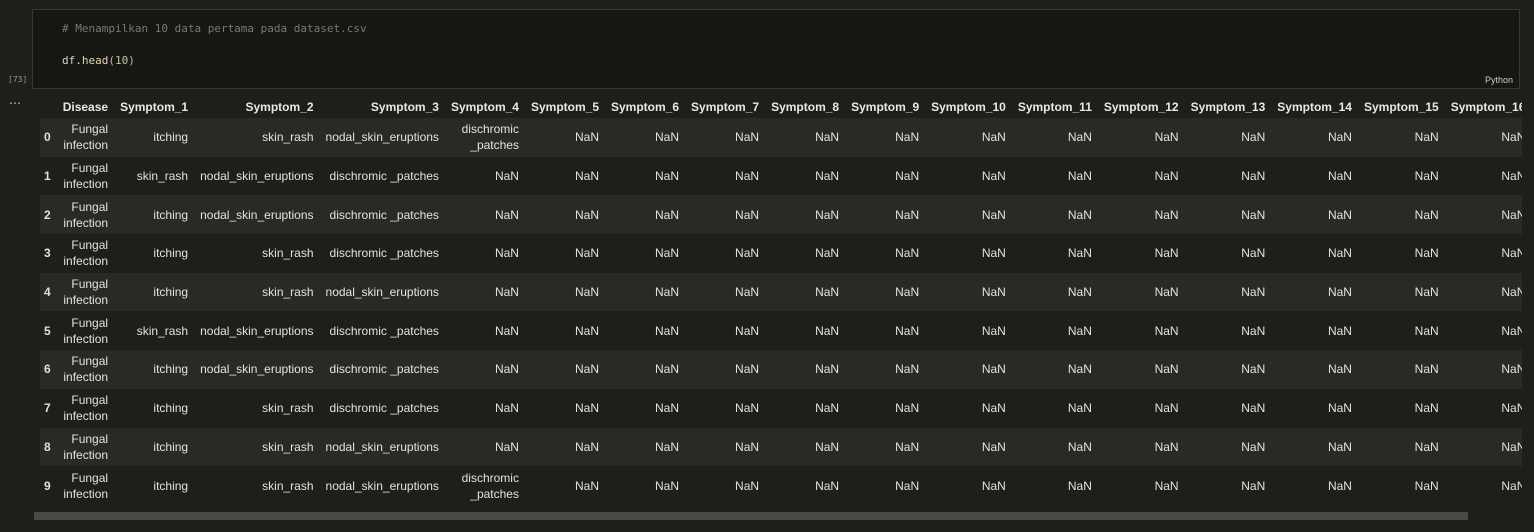 The height and width of the screenshot is (532, 1534). What do you see at coordinates (1483, 107) in the screenshot?
I see `column-header: Symptom_16` at bounding box center [1483, 107].